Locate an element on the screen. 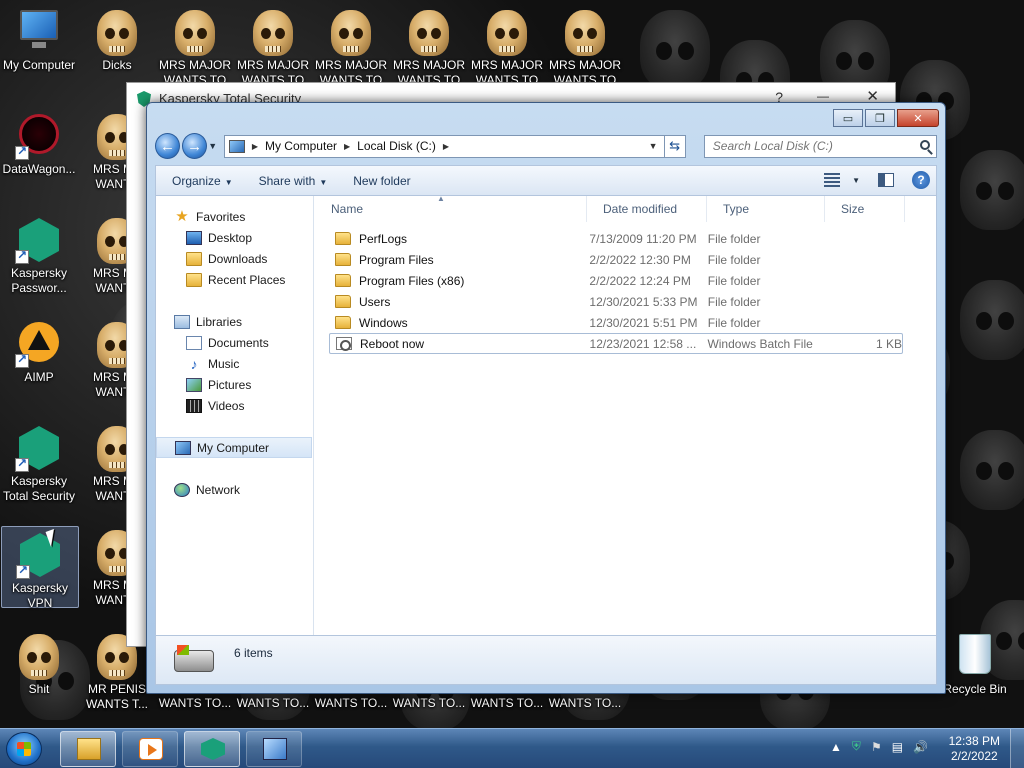  desktop-icon-mrs-major-2: MRS MAJOR WANTS TO is located at coordinates (273, 46).